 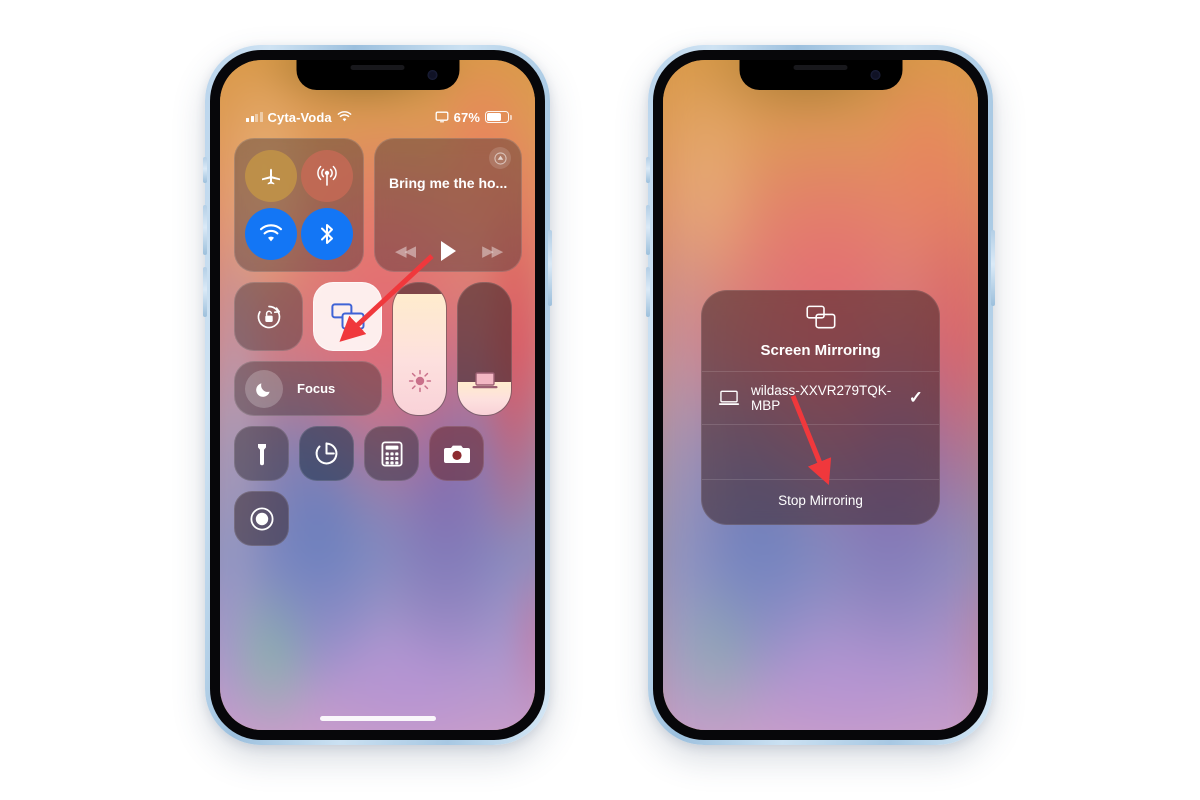 I want to click on focus-label: Focus, so click(x=316, y=388).